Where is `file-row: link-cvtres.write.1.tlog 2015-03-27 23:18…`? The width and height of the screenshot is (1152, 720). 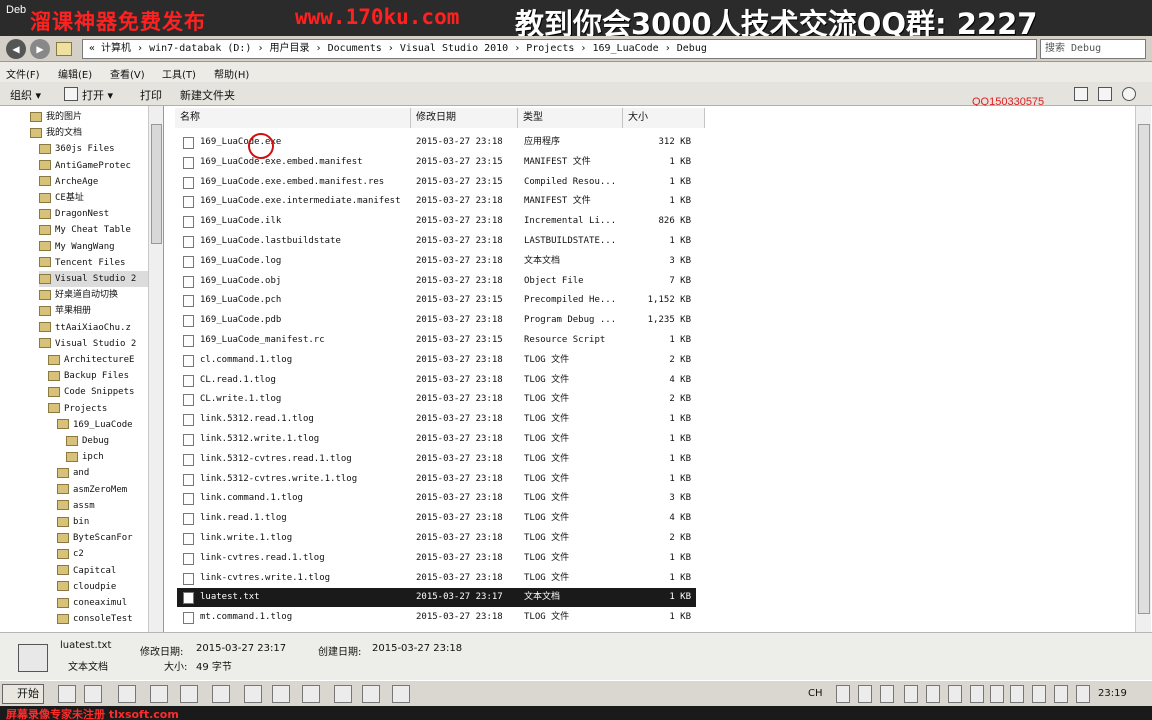 file-row: link-cvtres.write.1.tlog 2015-03-27 23:18… is located at coordinates (436, 578).